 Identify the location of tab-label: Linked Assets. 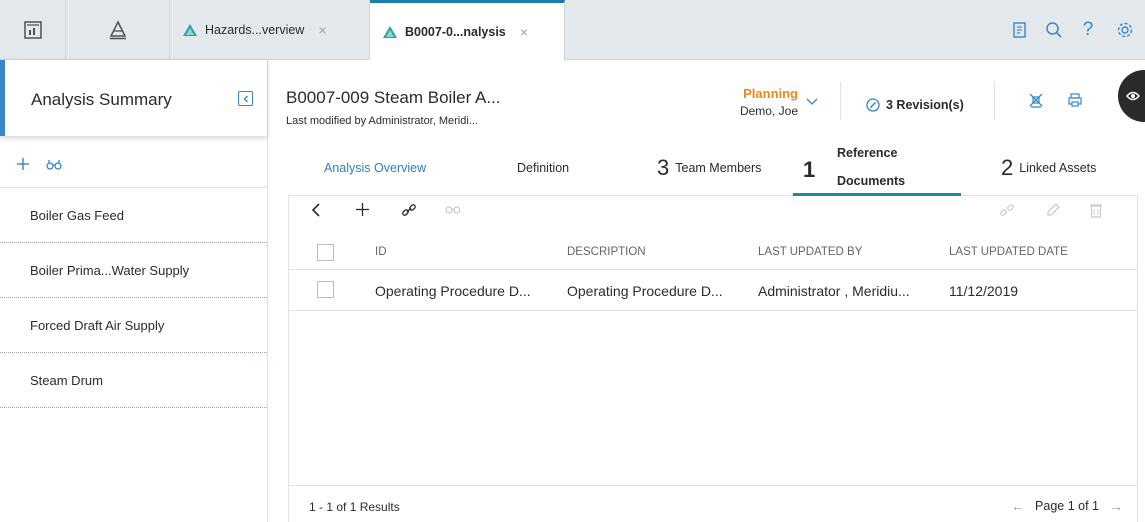
(1058, 168).